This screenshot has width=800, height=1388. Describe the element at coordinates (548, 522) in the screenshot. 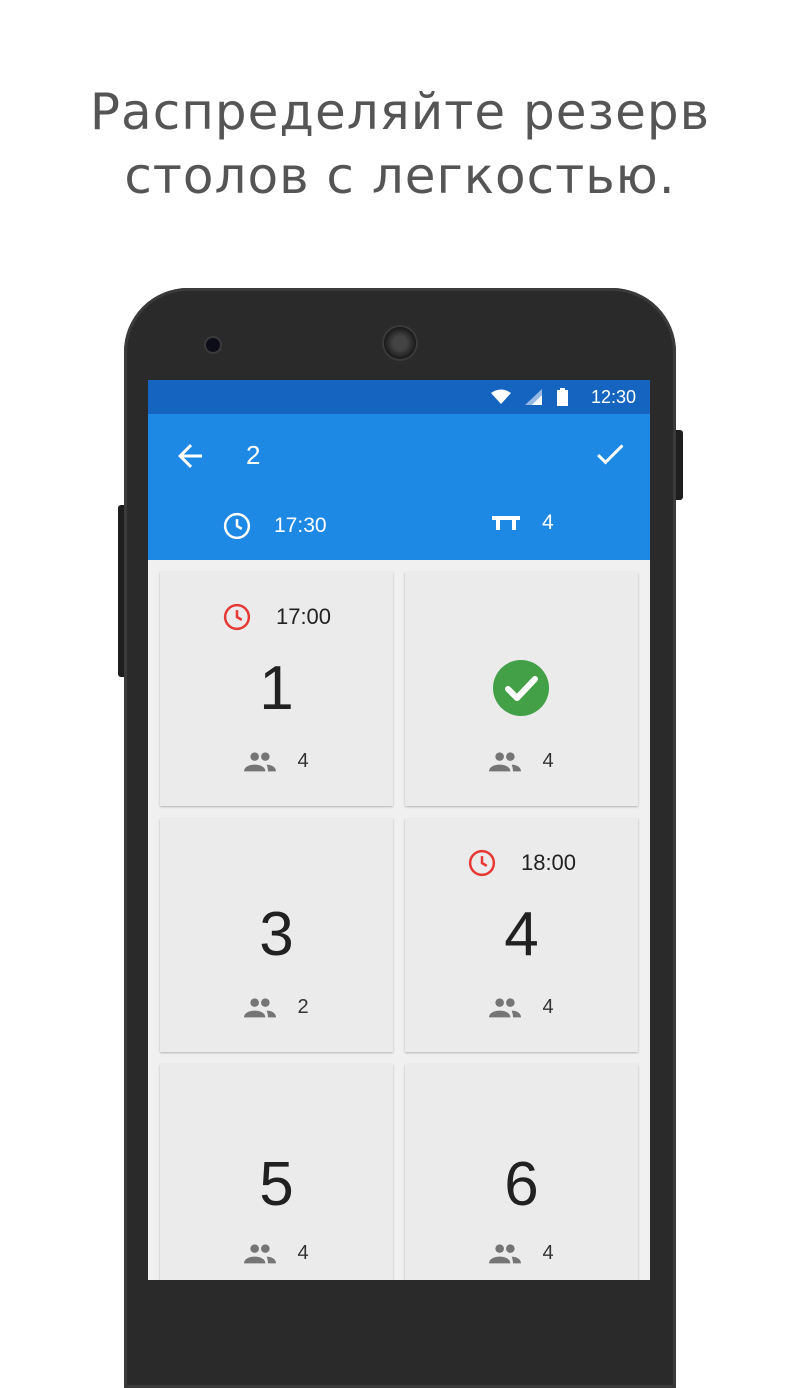

I see `seat-count-value: 4` at that location.